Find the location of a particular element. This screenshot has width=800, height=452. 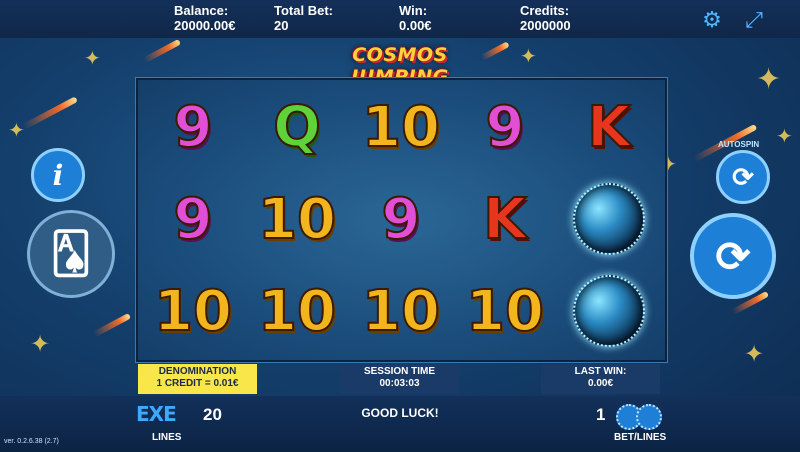

cards-icon: 🂡 is located at coordinates (71, 254).